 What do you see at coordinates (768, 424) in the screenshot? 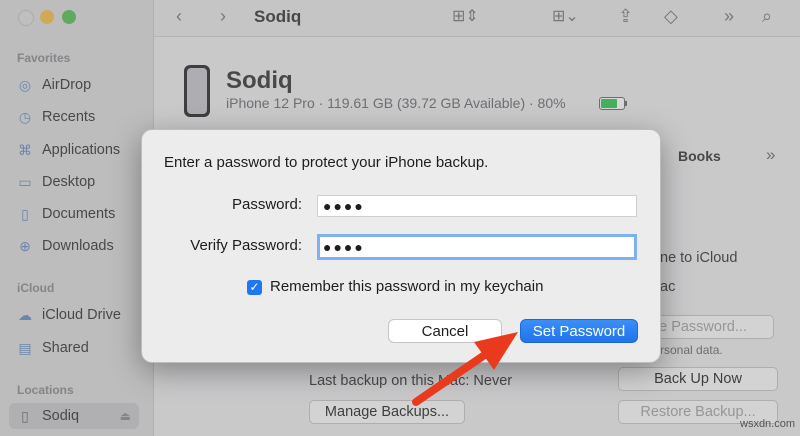
I see `watermark: wsxdn.com` at bounding box center [768, 424].